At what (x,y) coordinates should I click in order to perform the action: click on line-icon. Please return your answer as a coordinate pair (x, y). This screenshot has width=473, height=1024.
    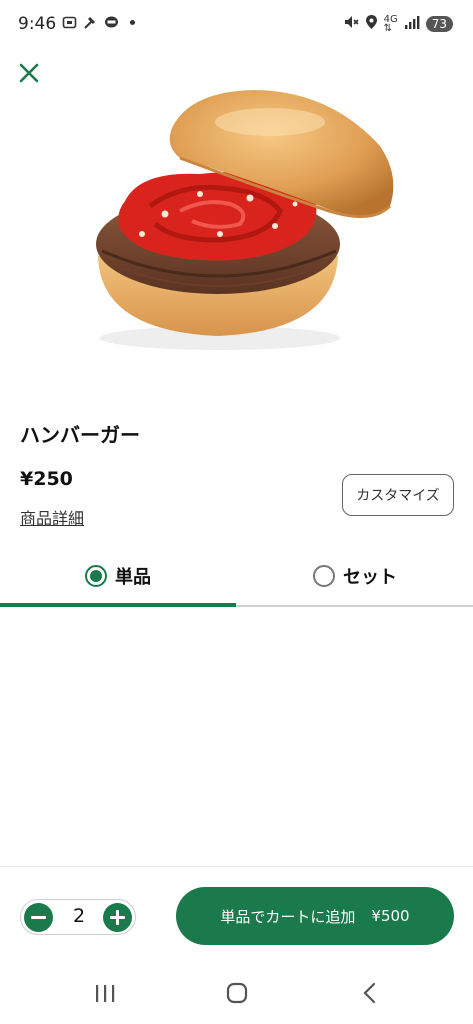
    Looking at the image, I should click on (111, 22).